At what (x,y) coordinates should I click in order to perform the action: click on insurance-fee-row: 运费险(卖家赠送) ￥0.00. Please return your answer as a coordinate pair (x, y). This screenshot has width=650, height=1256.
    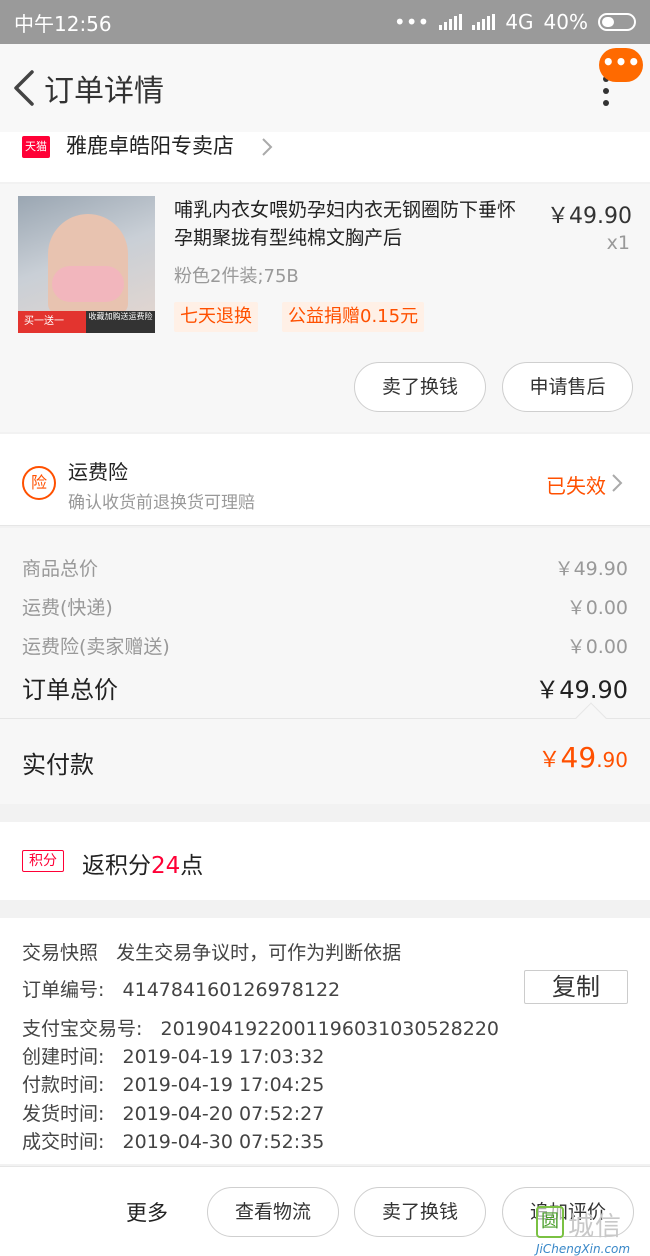
    Looking at the image, I should click on (325, 645).